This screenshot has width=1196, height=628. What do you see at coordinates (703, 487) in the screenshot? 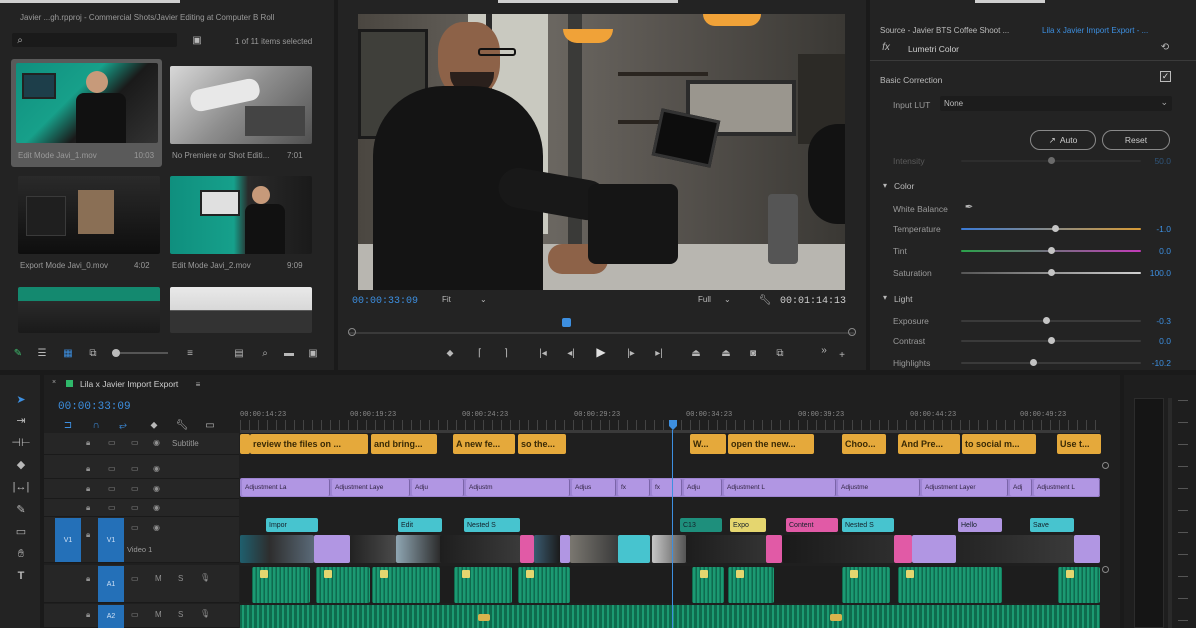
I see `adjustment-clip: Adju` at bounding box center [703, 487].